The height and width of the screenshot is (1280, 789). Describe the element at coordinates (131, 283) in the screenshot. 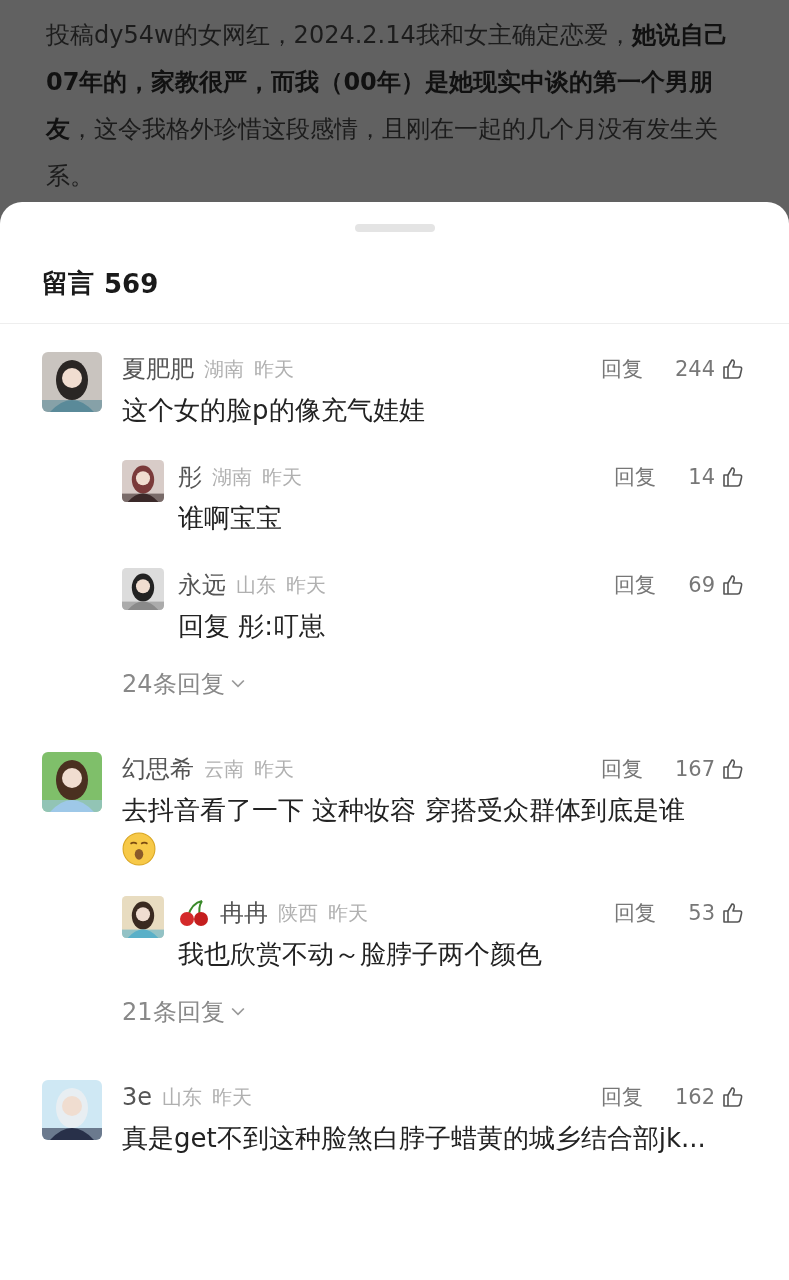

I see `comments-count: 569` at that location.